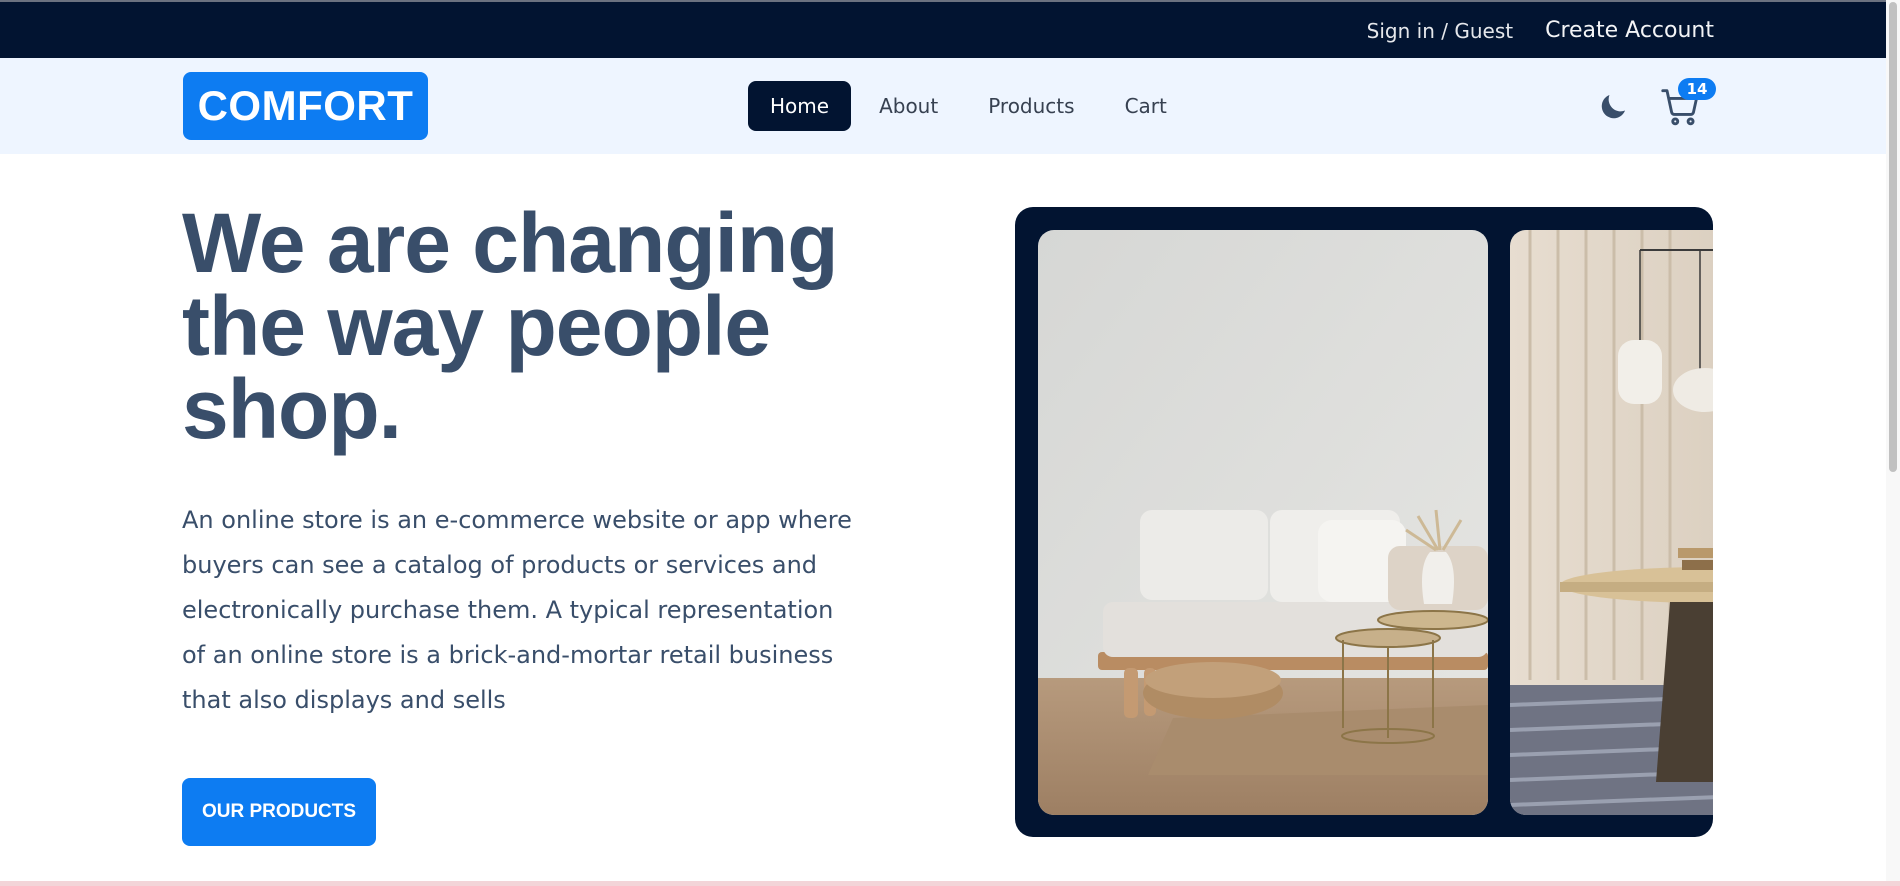 The height and width of the screenshot is (886, 1900). I want to click on nav-home: Home, so click(800, 106).